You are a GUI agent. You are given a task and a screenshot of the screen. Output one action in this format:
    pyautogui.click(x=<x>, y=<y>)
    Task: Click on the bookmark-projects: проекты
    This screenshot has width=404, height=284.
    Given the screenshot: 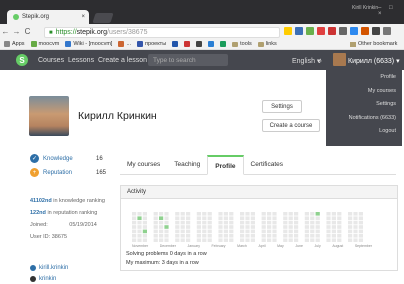 What is the action you would take?
    pyautogui.click(x=151, y=44)
    